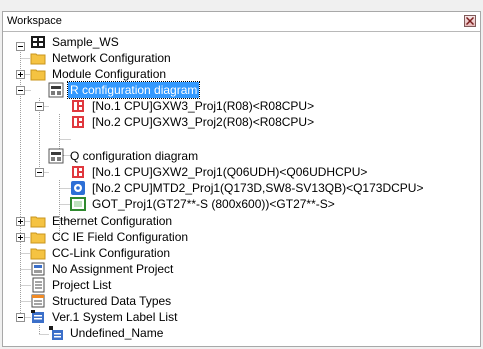 The height and width of the screenshot is (349, 483). What do you see at coordinates (120, 237) in the screenshot?
I see `tree-item-label: CC IE Field Configuration` at bounding box center [120, 237].